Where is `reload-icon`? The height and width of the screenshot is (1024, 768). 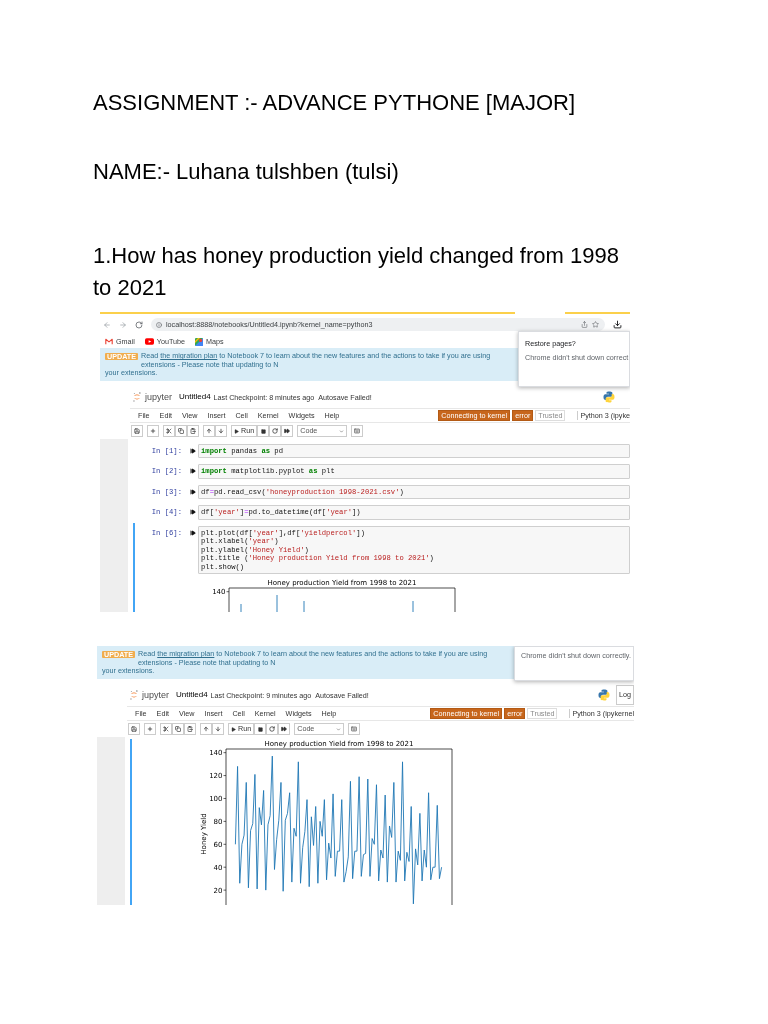
reload-icon is located at coordinates (139, 324).